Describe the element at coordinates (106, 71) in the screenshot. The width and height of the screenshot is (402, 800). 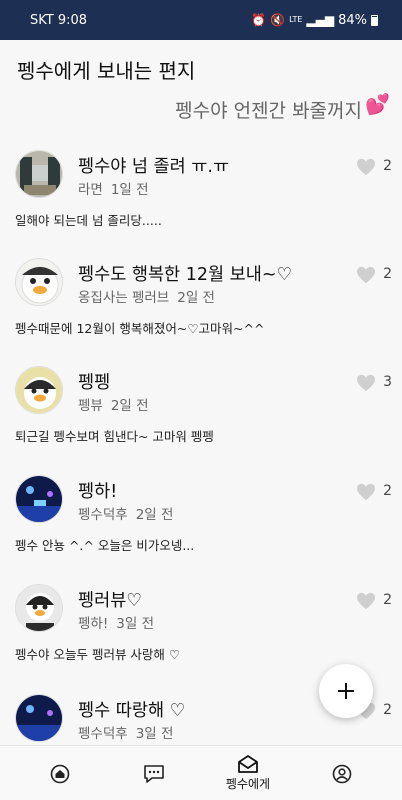
I see `page-title: 펭수에게 보내는 편지` at that location.